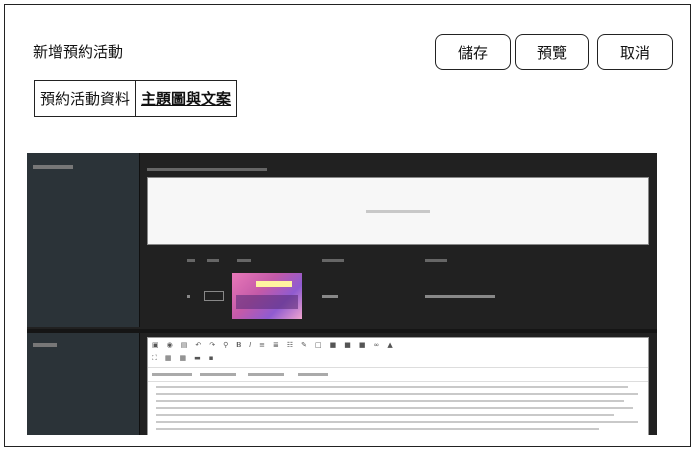  I want to click on editor-toolbar-row2: ⛶ ▦ ▦ ▬ ▪, so click(183, 358).